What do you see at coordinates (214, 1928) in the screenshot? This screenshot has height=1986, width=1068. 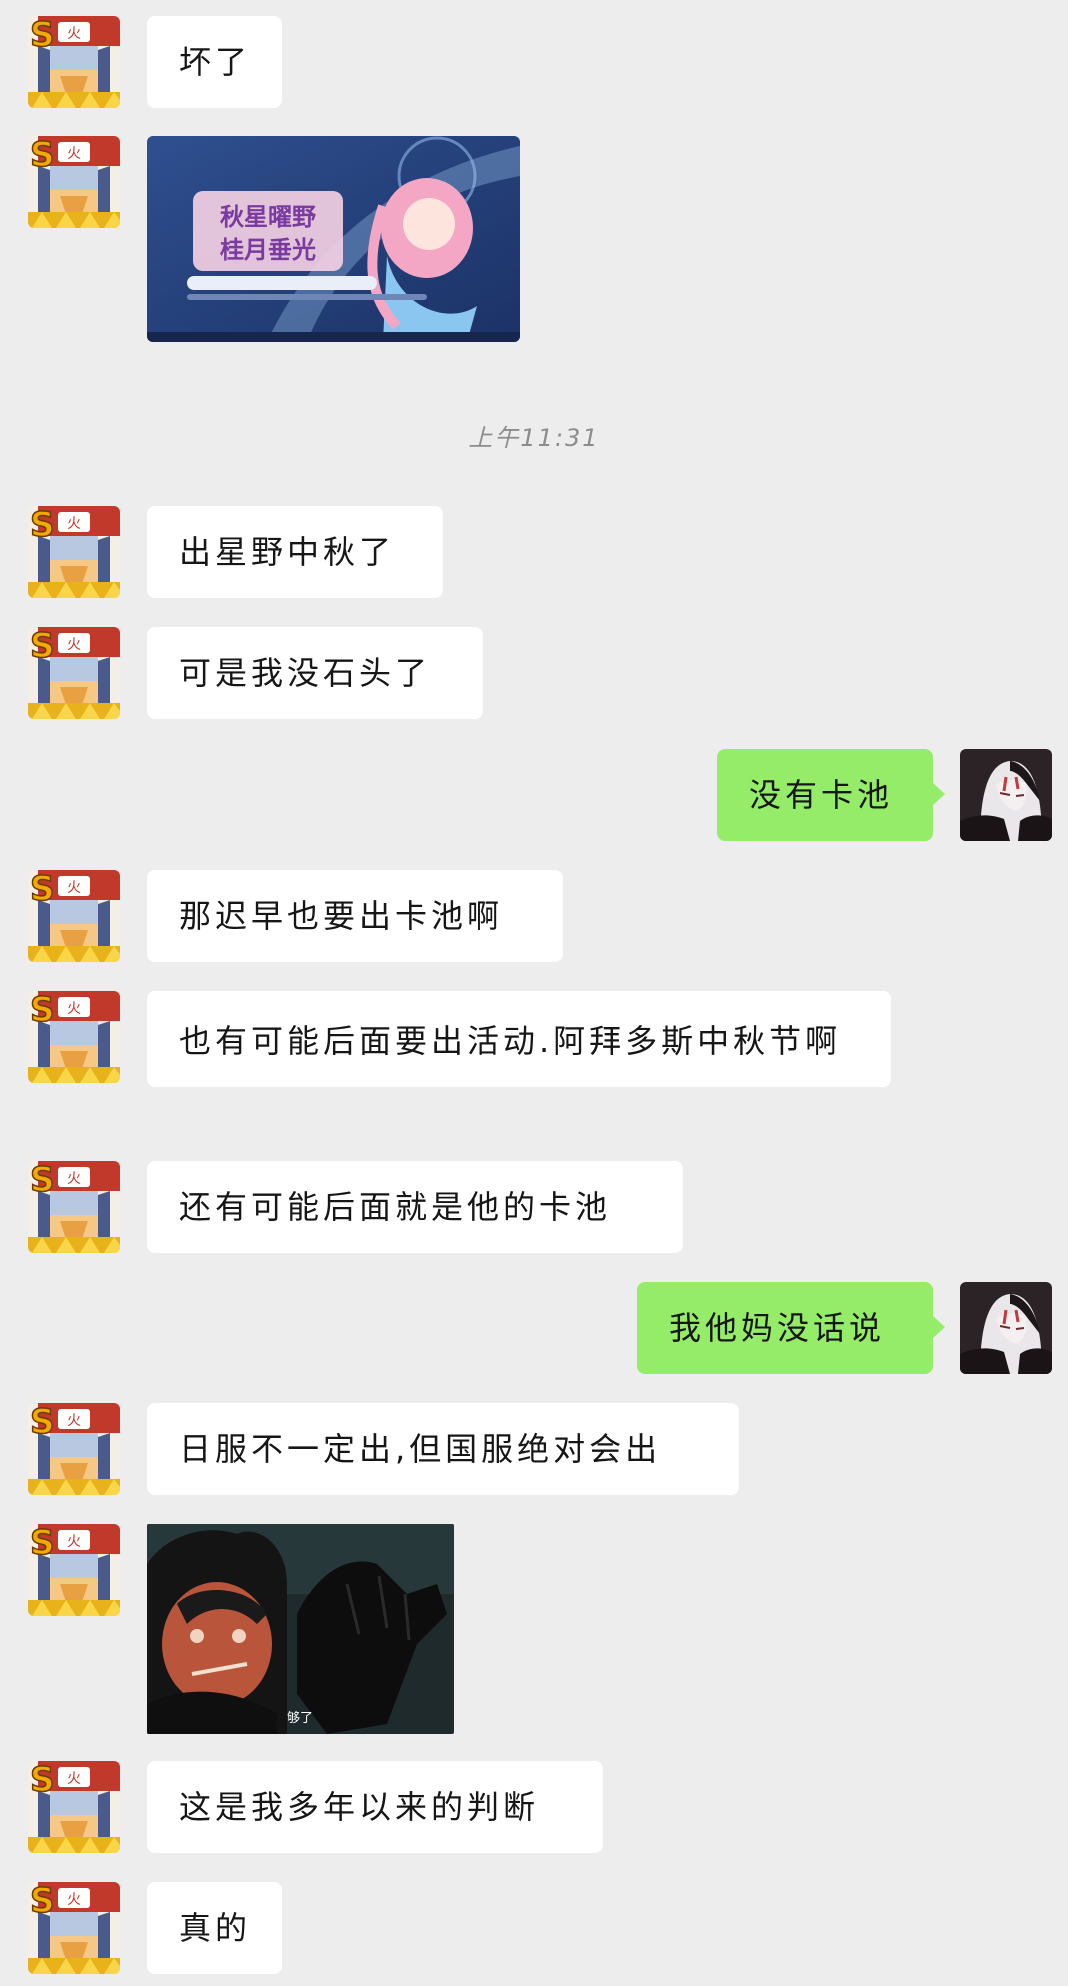 I see `message-bubble: 真的` at bounding box center [214, 1928].